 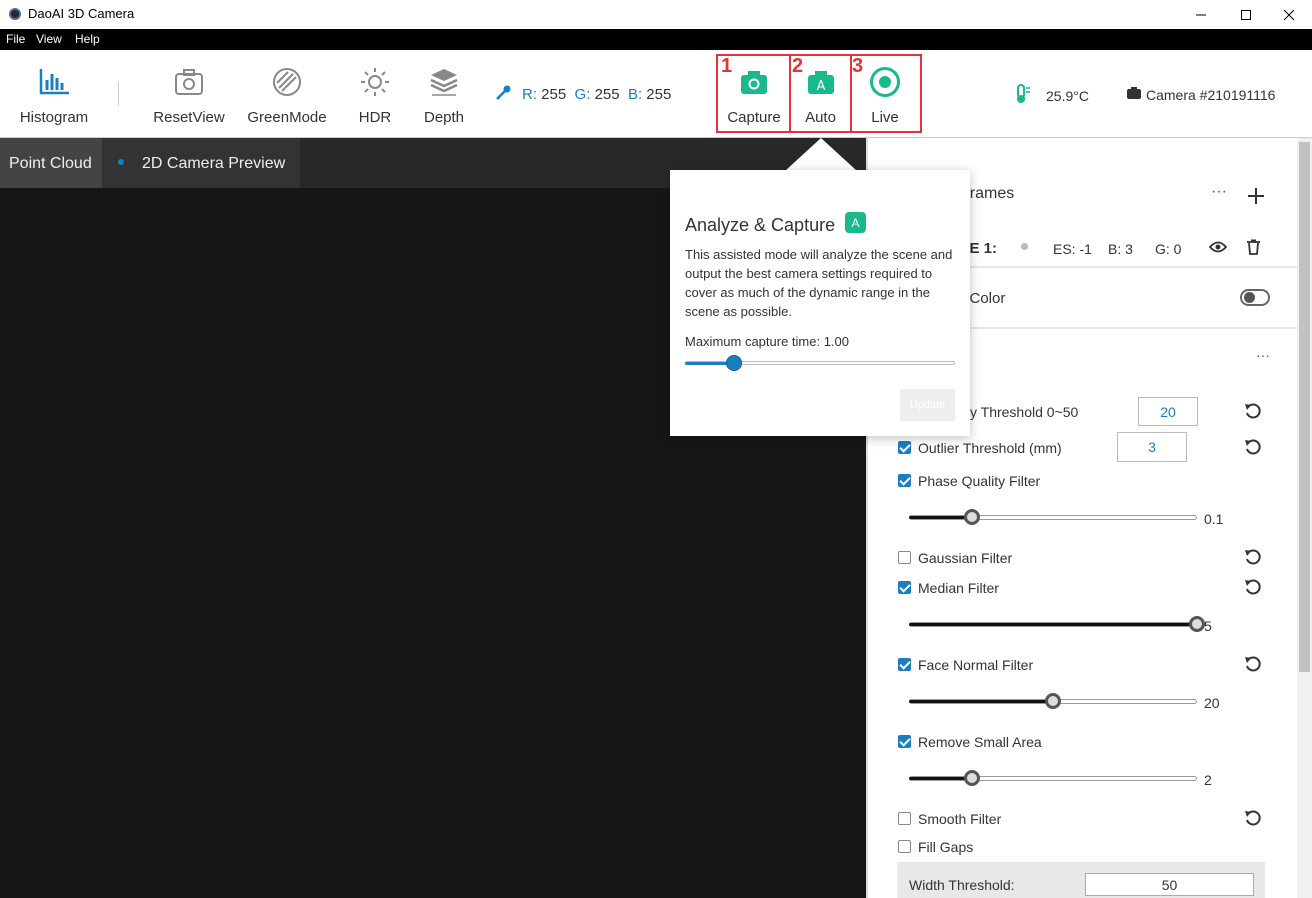 What do you see at coordinates (767, 341) in the screenshot?
I see `max-capture-time-label: Maximum capture time: 1.00` at bounding box center [767, 341].